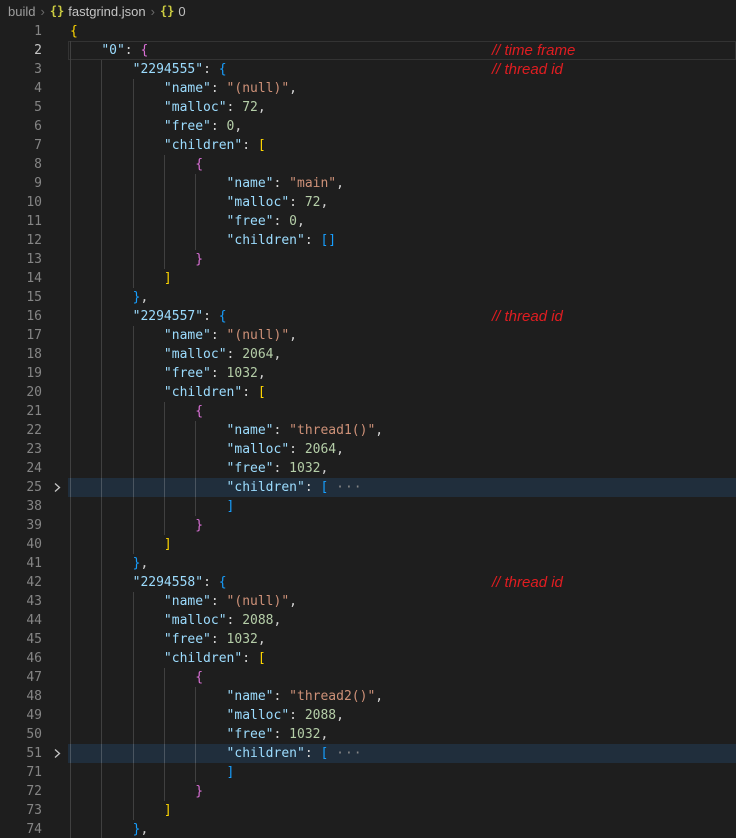 The image size is (736, 838). I want to click on line-number: 14, so click(23, 278).